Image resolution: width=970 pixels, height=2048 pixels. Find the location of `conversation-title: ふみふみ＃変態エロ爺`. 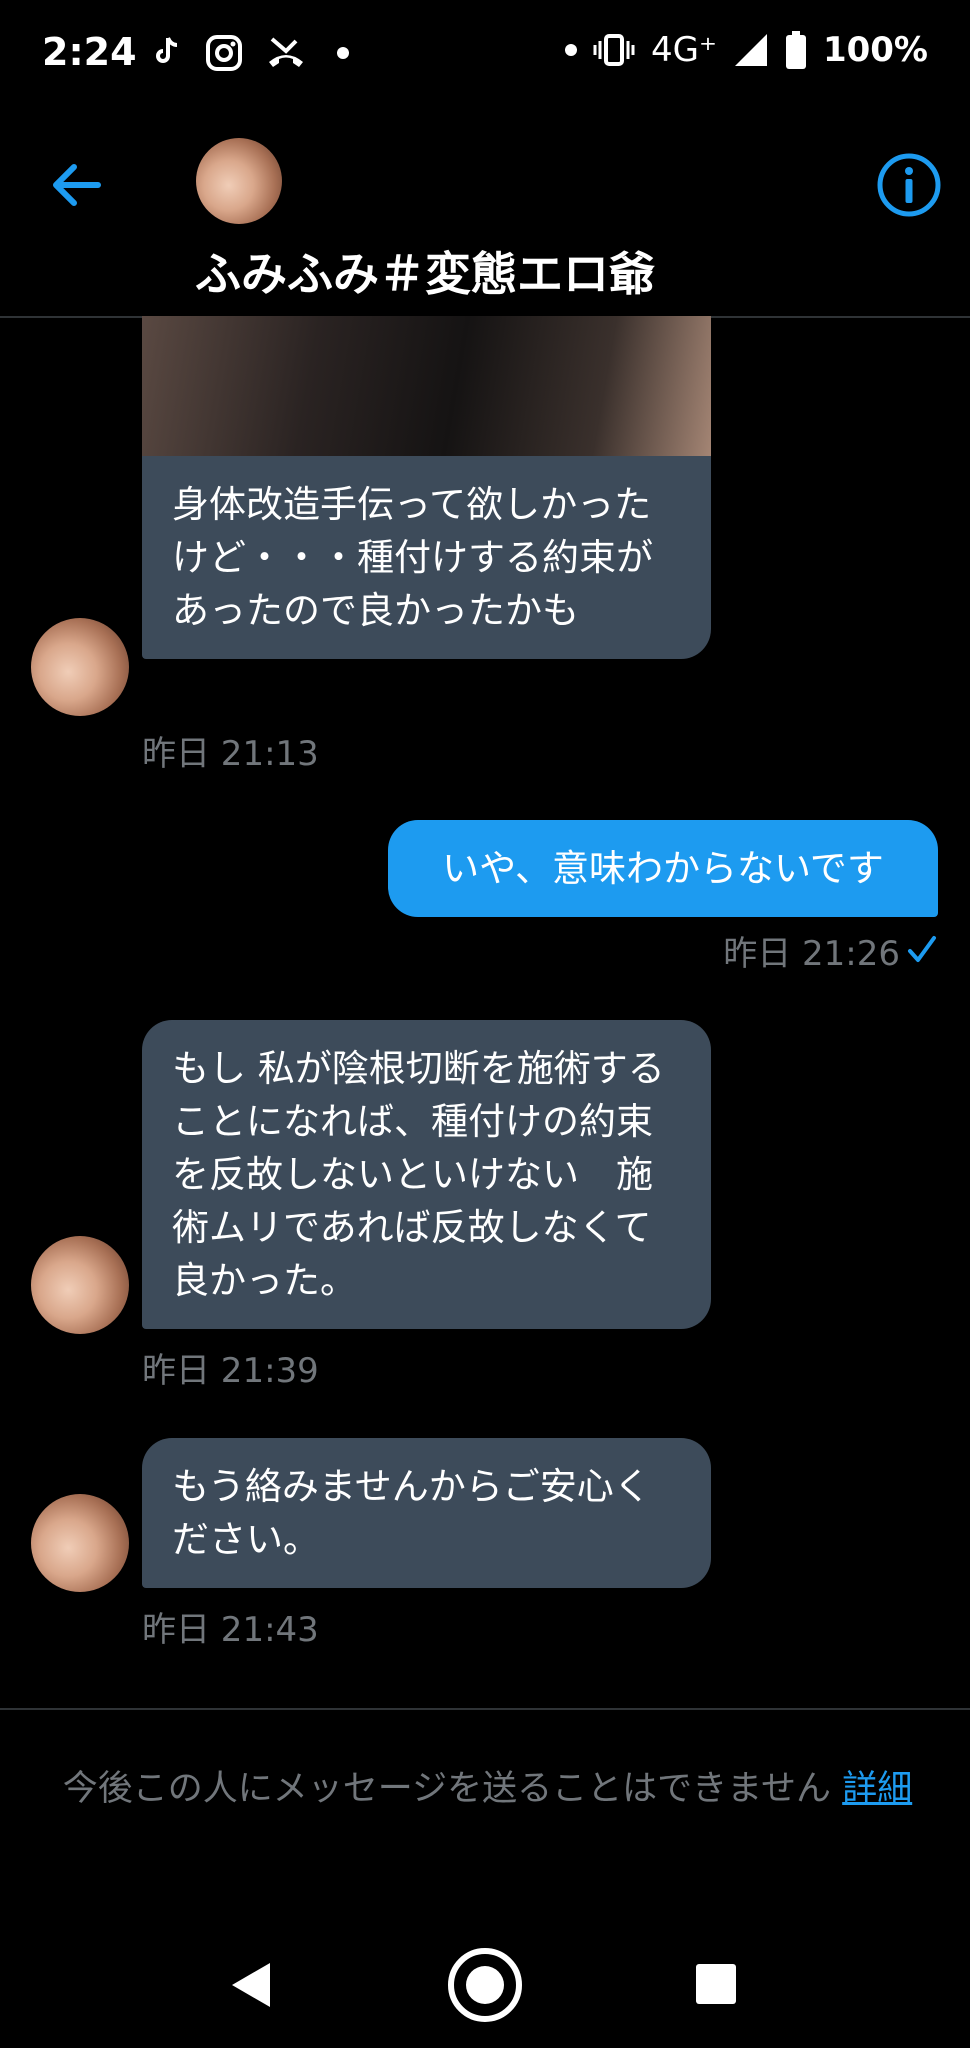

conversation-title: ふみふみ＃変態エロ爺 is located at coordinates (425, 271).